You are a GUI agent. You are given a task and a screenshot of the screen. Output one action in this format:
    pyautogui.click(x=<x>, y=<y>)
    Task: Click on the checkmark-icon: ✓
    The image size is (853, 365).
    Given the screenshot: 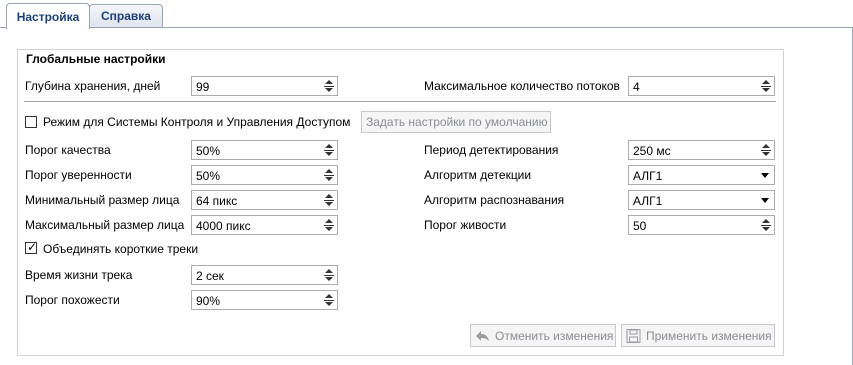 What is the action you would take?
    pyautogui.click(x=32, y=247)
    